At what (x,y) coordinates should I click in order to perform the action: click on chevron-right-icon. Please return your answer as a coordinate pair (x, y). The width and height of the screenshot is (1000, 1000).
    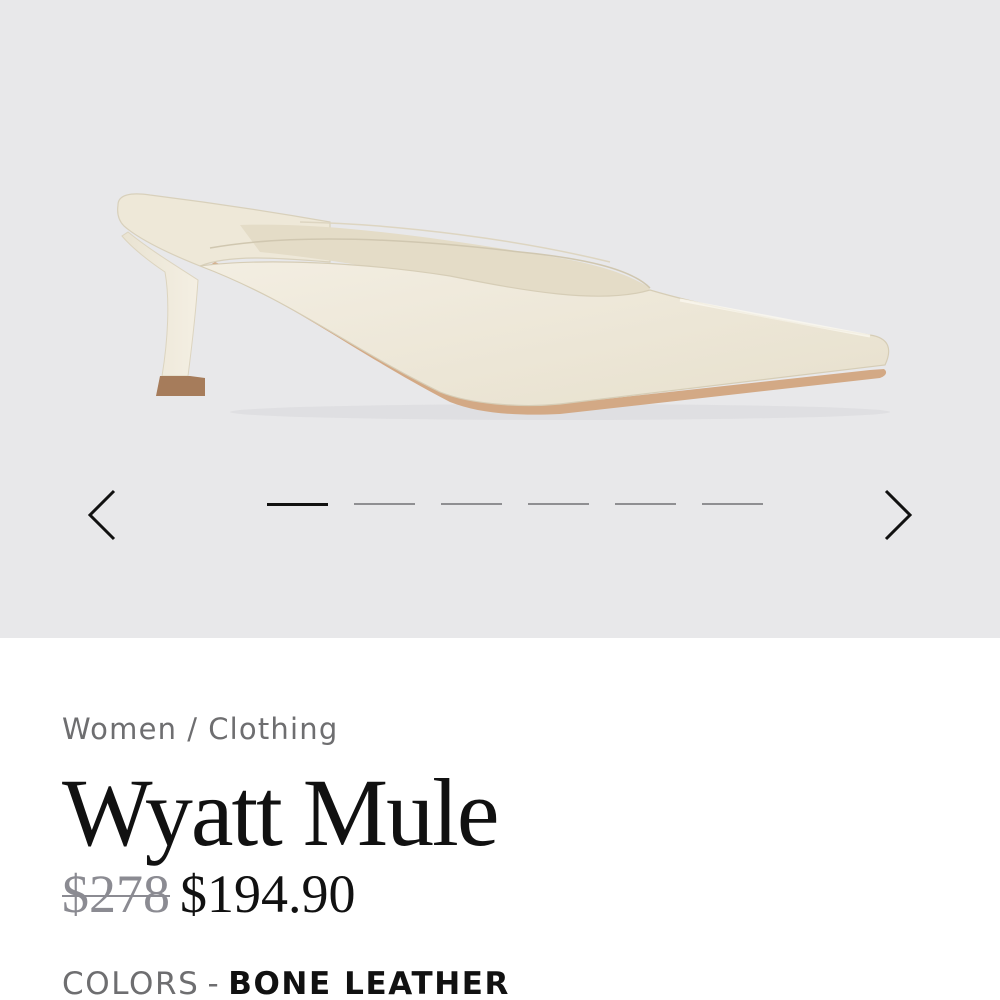
    Looking at the image, I should click on (898, 515).